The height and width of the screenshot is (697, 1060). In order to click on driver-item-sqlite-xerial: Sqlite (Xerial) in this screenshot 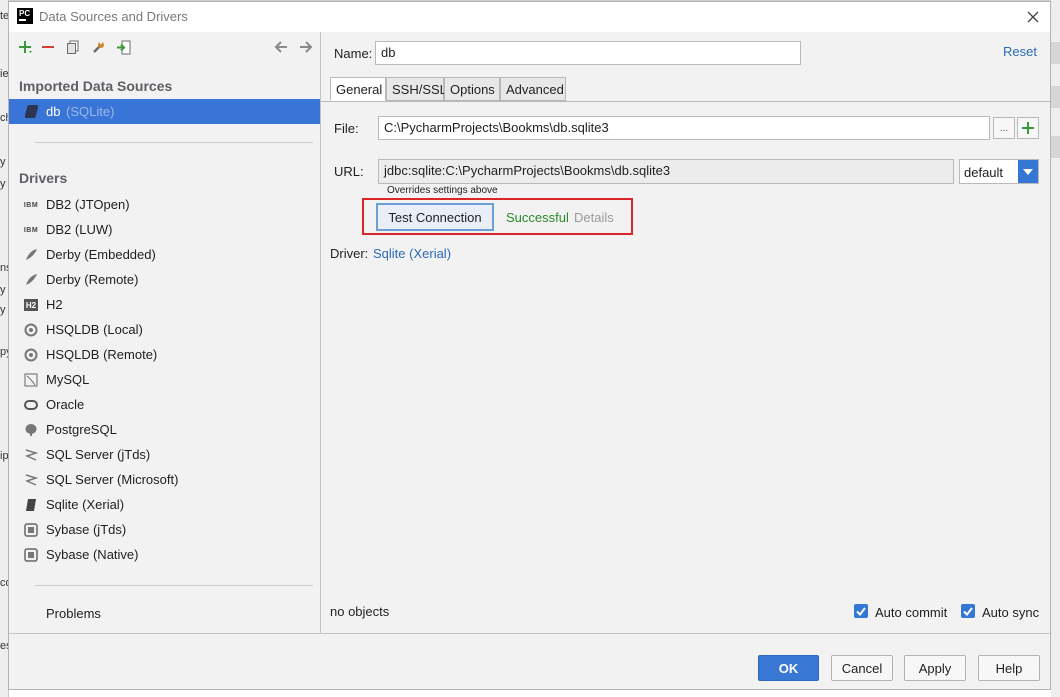, I will do `click(164, 505)`.